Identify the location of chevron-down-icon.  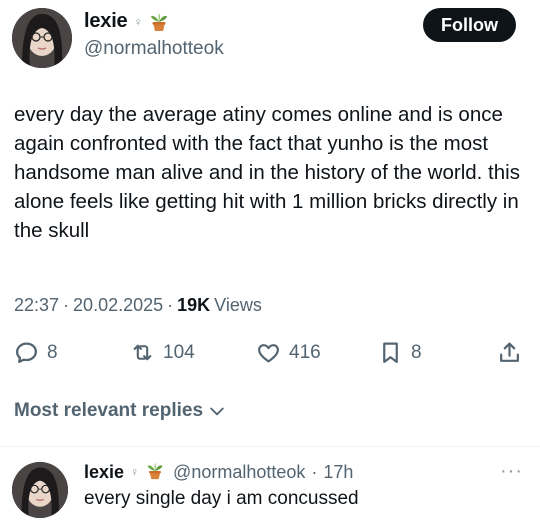
(217, 411).